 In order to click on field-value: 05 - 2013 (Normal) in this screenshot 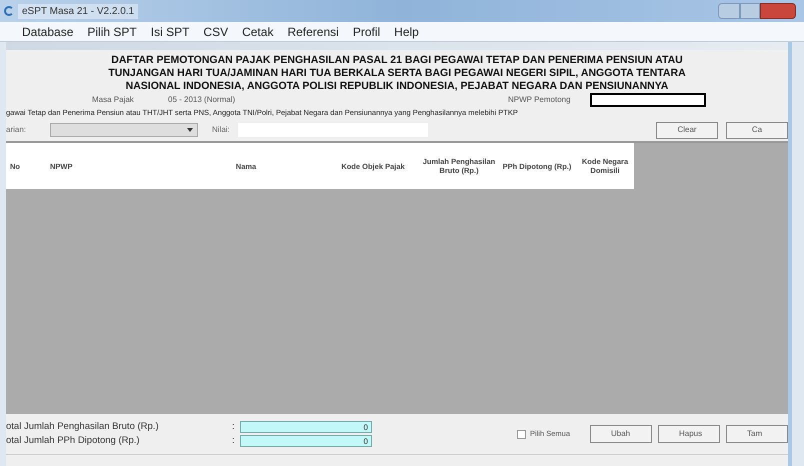, I will do `click(202, 100)`.